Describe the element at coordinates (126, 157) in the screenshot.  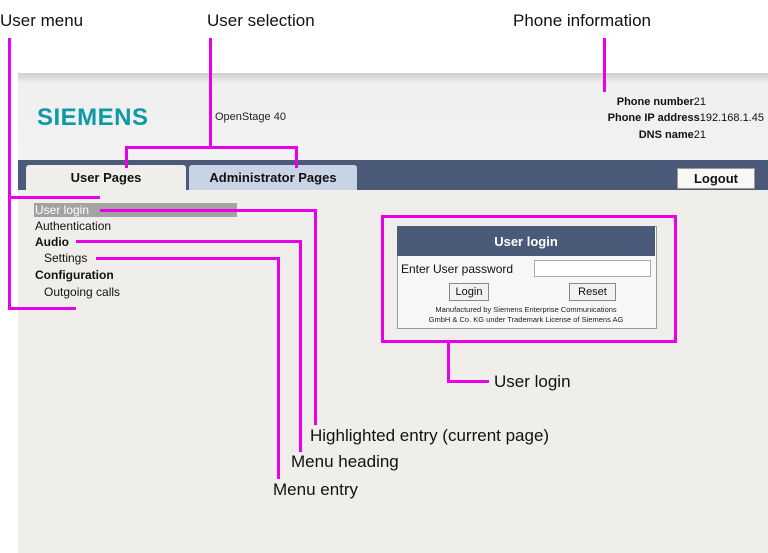
I see `callout-user-selection-left` at that location.